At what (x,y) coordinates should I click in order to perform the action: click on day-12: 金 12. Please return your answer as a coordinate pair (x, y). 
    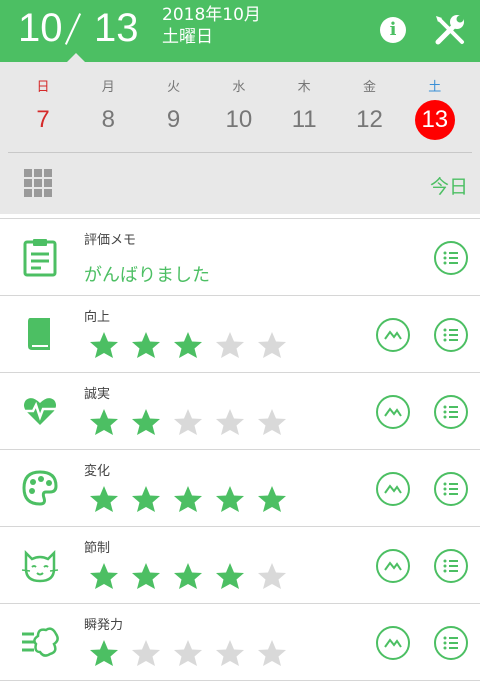
    Looking at the image, I should click on (370, 108).